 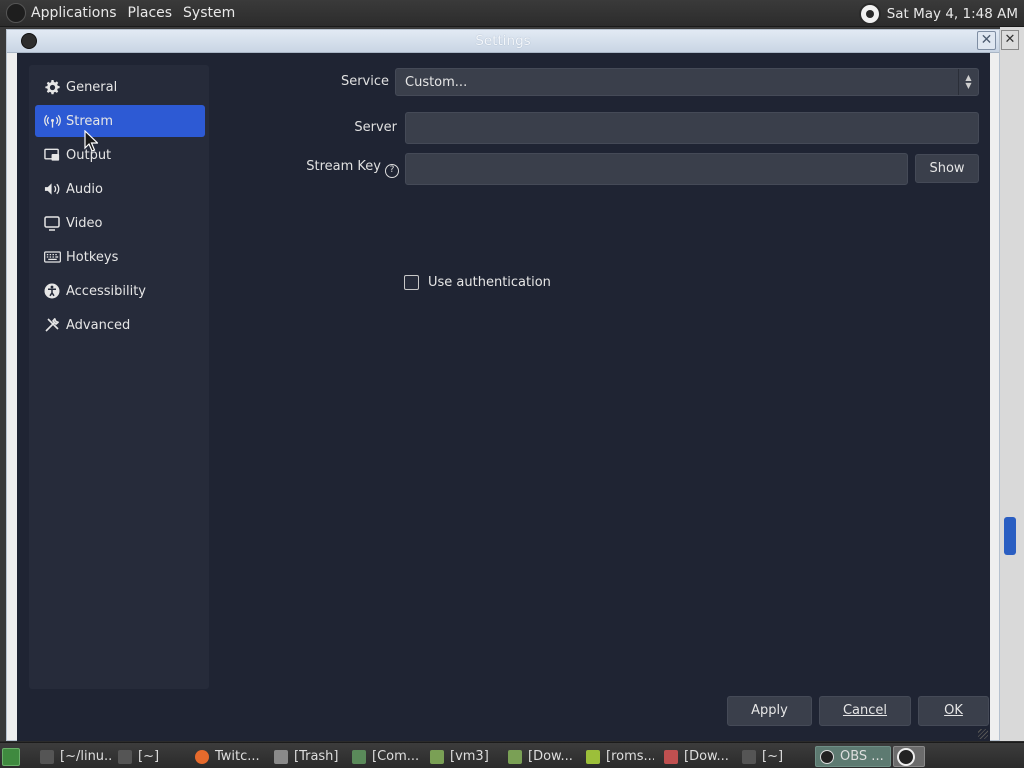 What do you see at coordinates (92, 87) in the screenshot?
I see `sidebar-item-label: General` at bounding box center [92, 87].